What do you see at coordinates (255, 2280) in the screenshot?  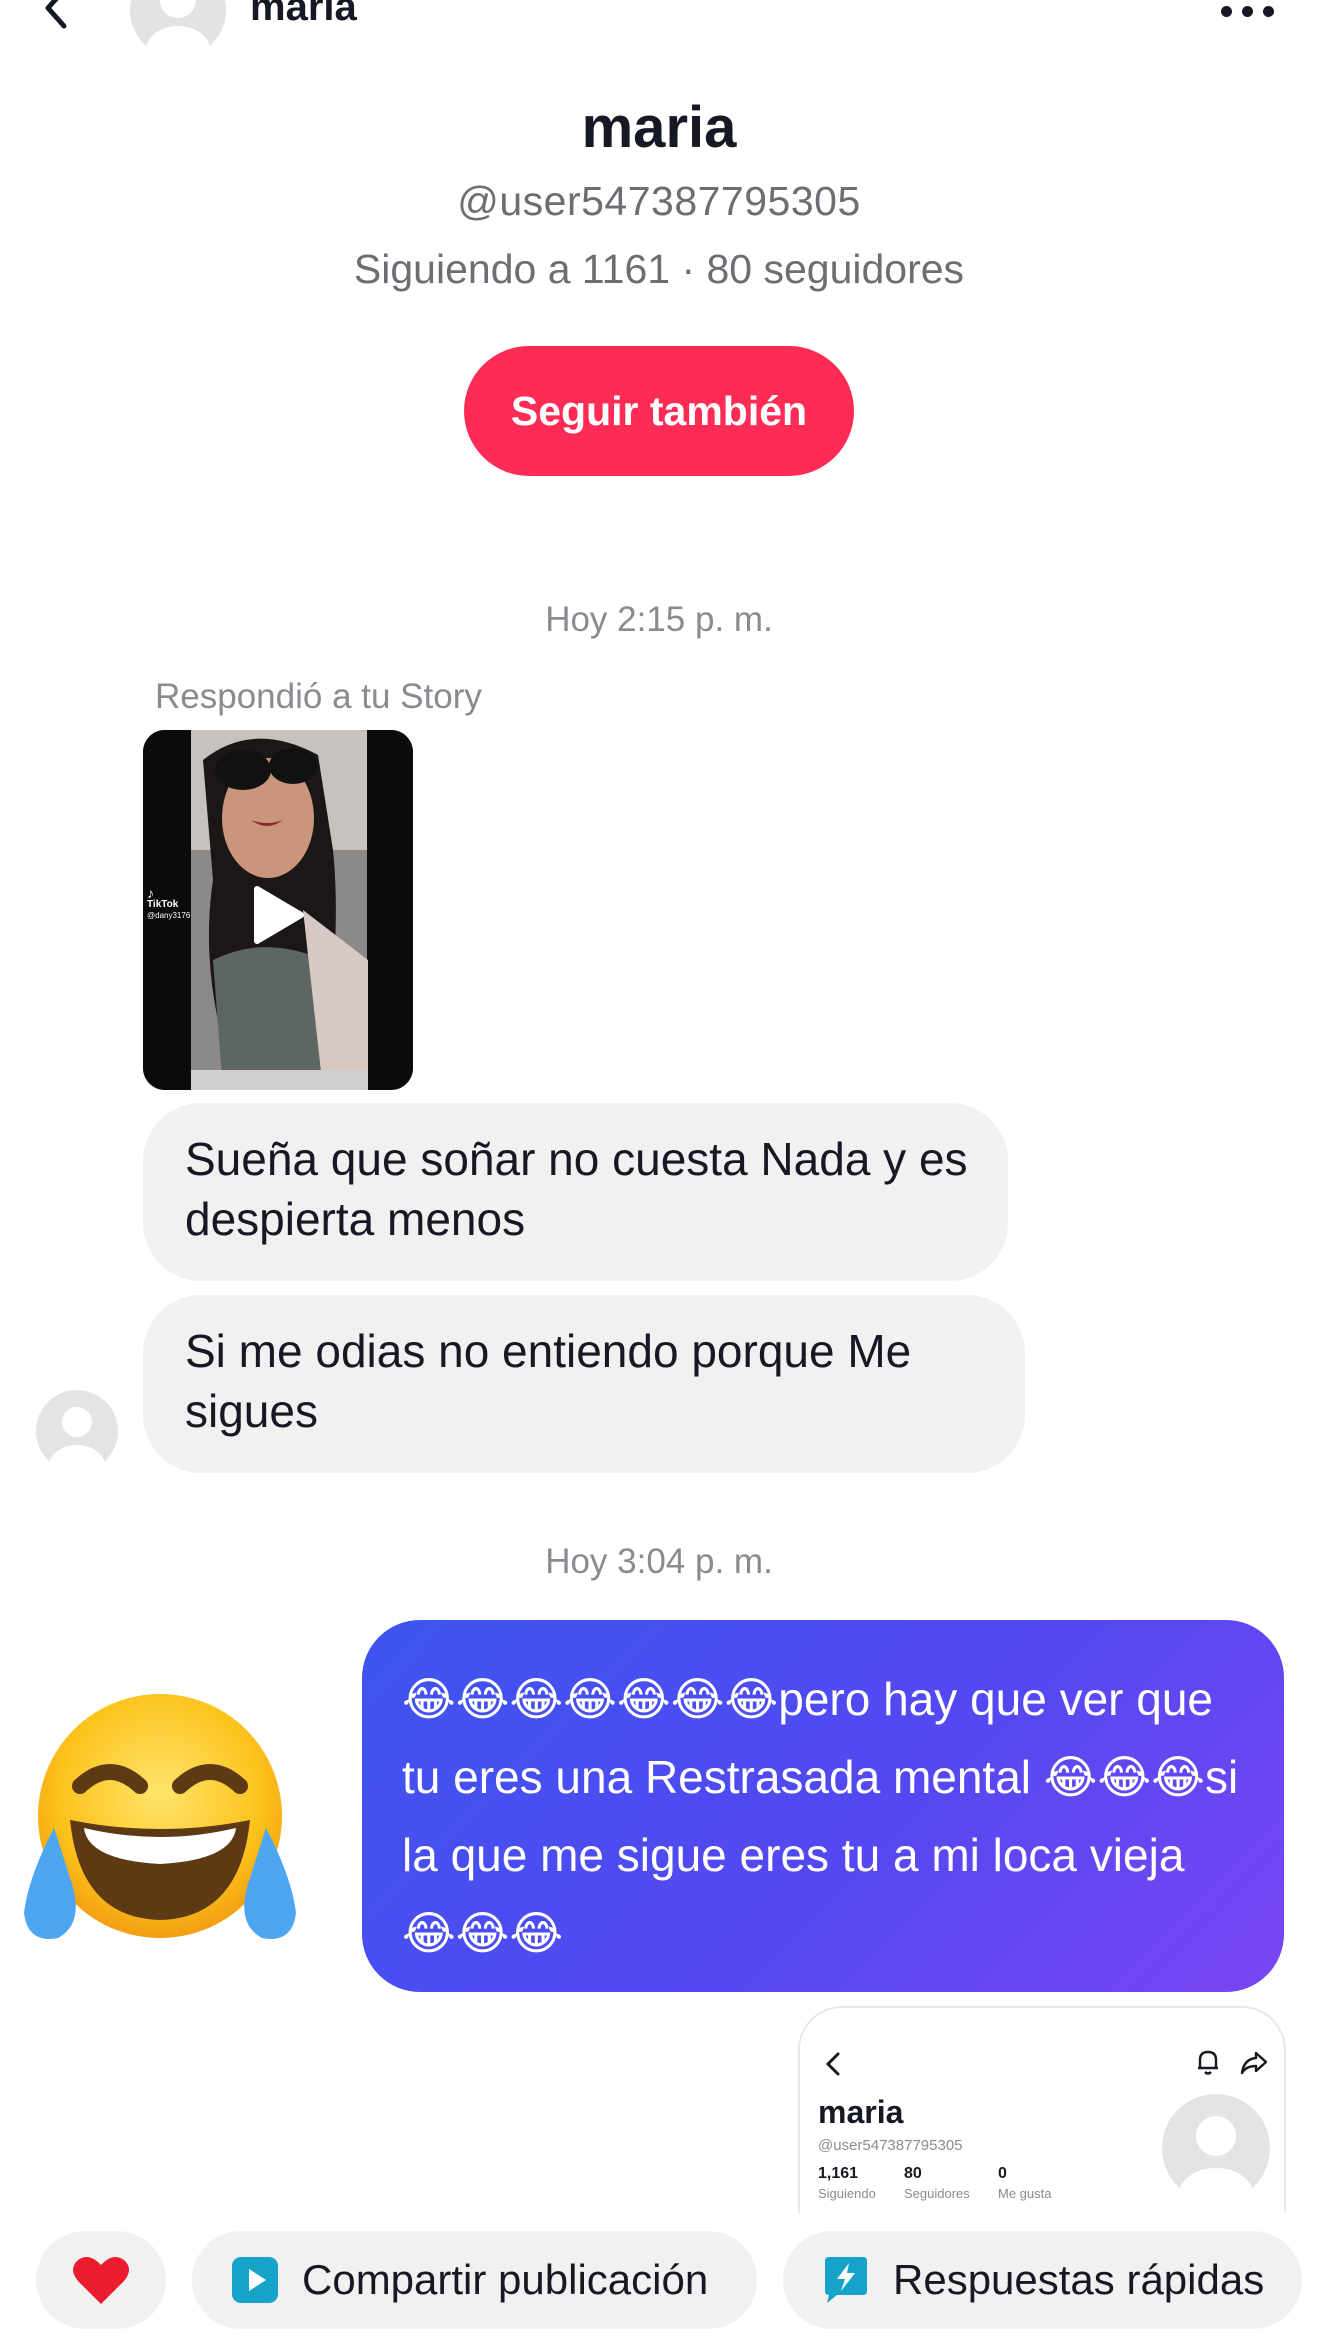 I see `play-square-icon` at bounding box center [255, 2280].